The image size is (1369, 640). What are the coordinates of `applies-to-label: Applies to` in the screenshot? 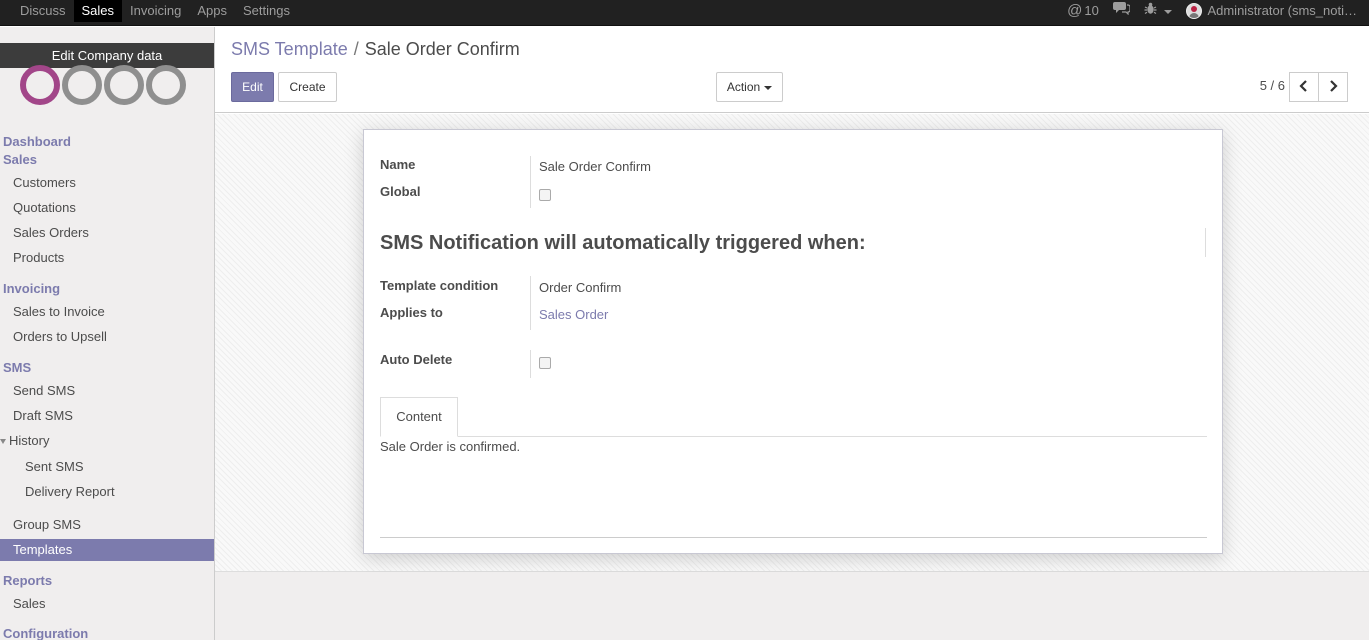 It's located at (411, 312).